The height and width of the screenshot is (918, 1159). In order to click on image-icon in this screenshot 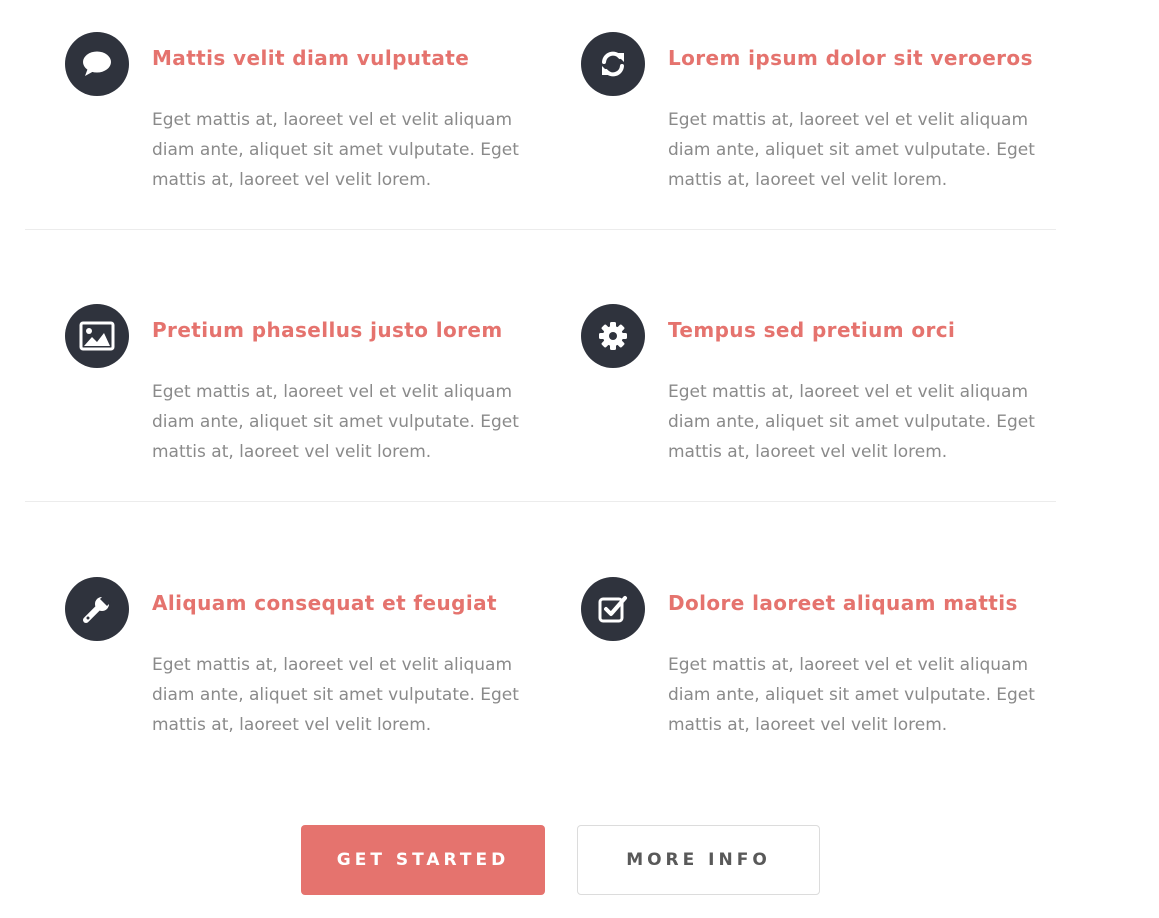, I will do `click(97, 336)`.